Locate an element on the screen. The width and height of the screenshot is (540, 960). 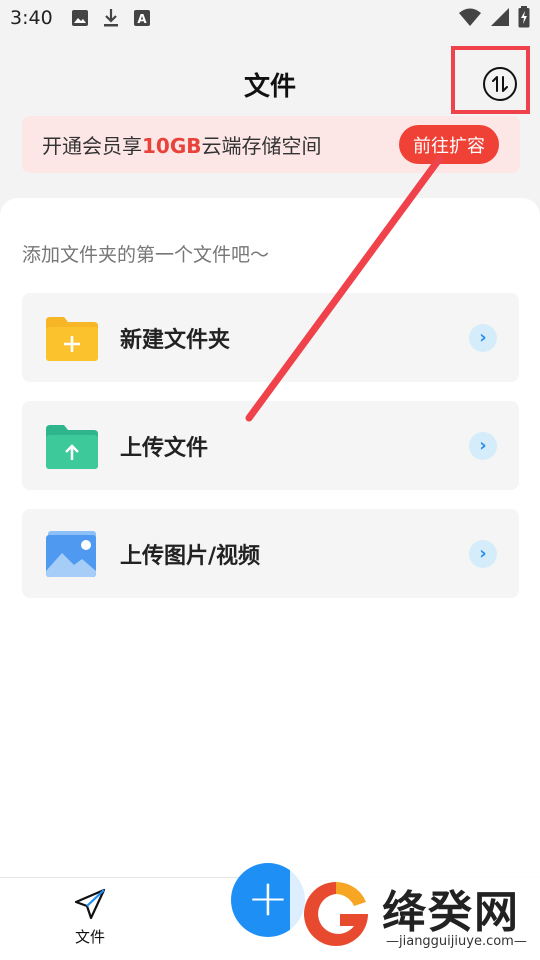
watermark: 绛癸网 —jiangguijiuye.com— is located at coordinates (415, 915).